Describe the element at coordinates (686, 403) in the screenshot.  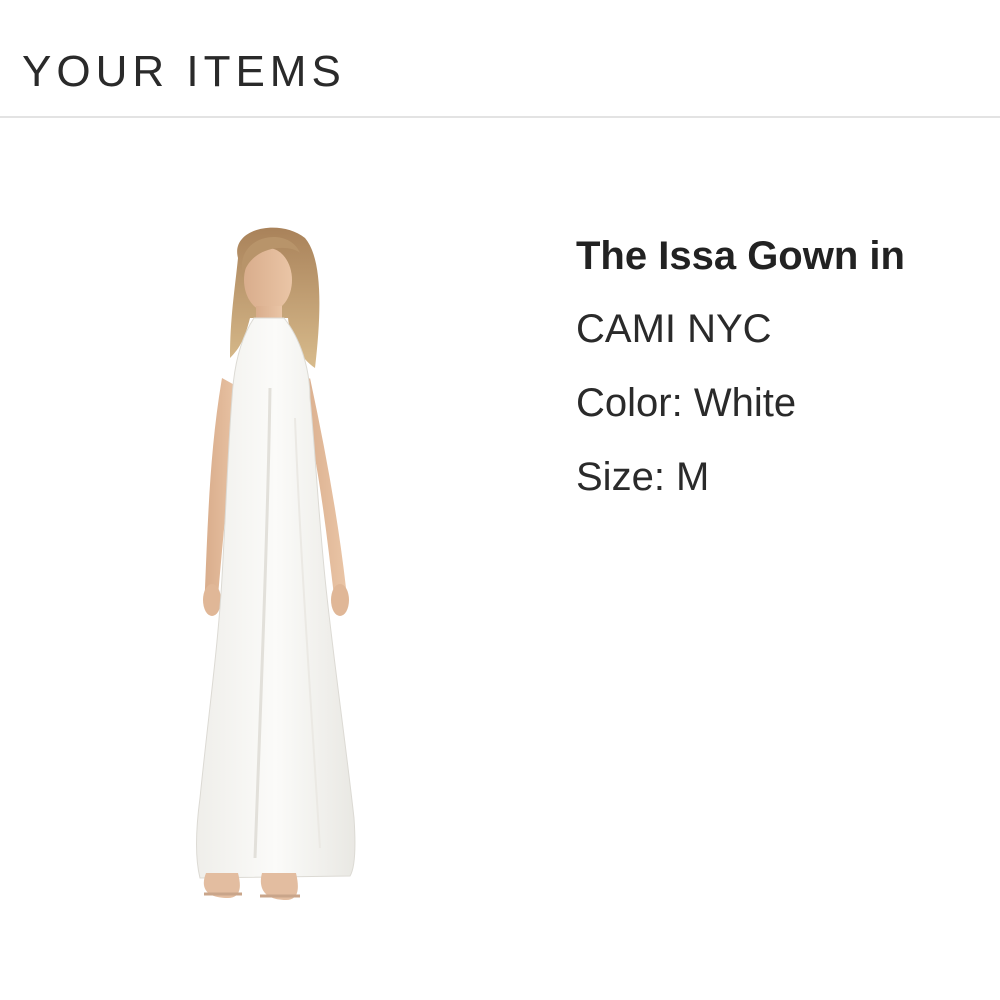
I see `product-color: Color: White` at that location.